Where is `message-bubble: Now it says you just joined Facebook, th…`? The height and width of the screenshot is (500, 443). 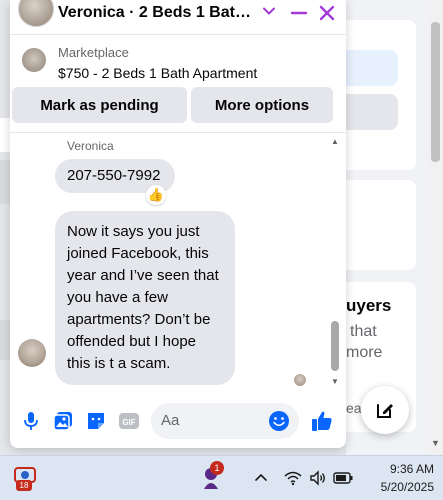
message-bubble: Now it says you just joined Facebook, th… is located at coordinates (145, 298).